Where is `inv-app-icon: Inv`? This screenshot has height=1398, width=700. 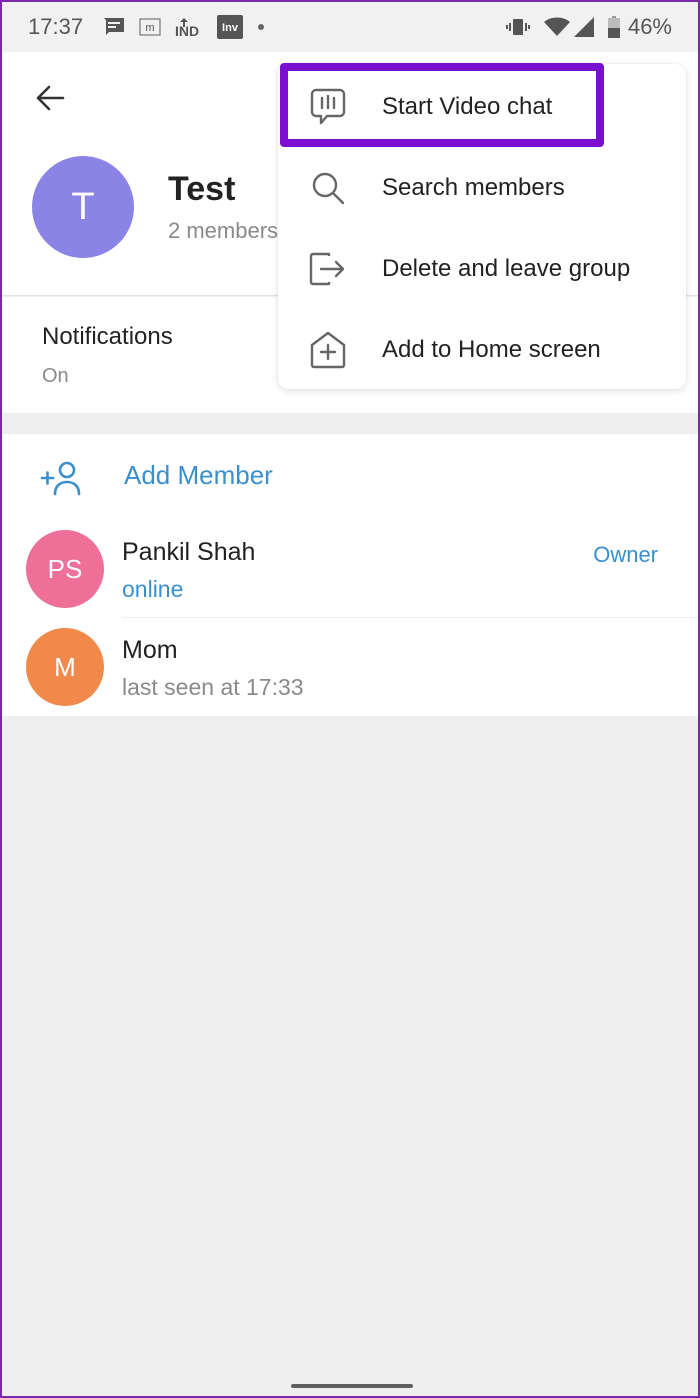
inv-app-icon: Inv is located at coordinates (230, 27).